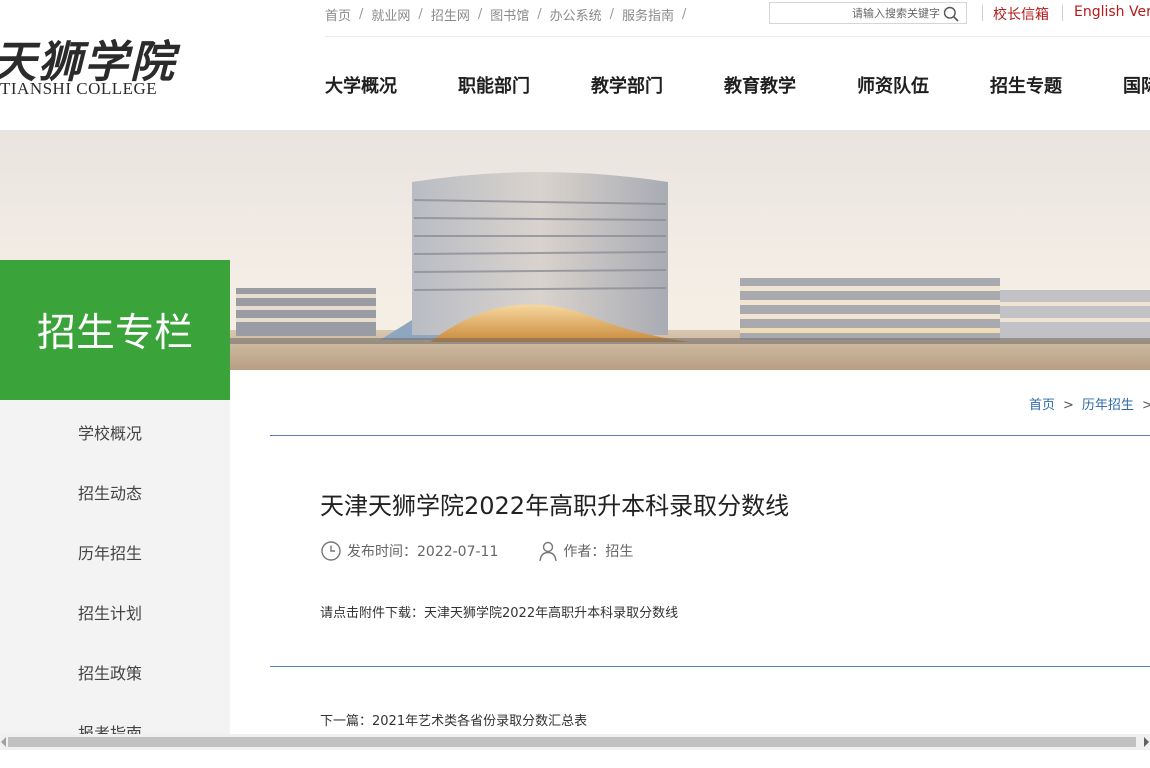  Describe the element at coordinates (1021, 14) in the screenshot. I see `principal-mailbox-link: 校长信箱` at that location.